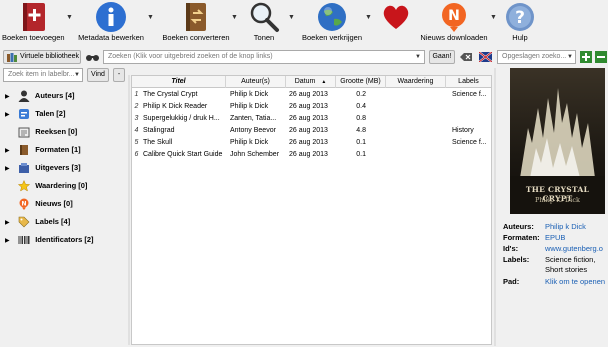 The width and height of the screenshot is (608, 347). I want to click on column-header-labels: Labels, so click(468, 82).